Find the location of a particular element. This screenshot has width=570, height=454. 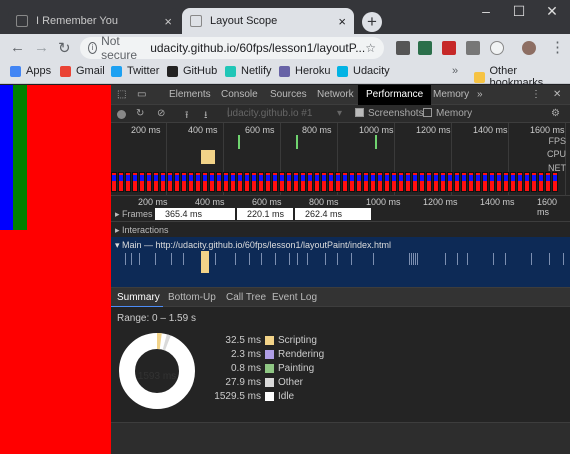

bookmark-netlify: Netlify is located at coordinates (248, 71).